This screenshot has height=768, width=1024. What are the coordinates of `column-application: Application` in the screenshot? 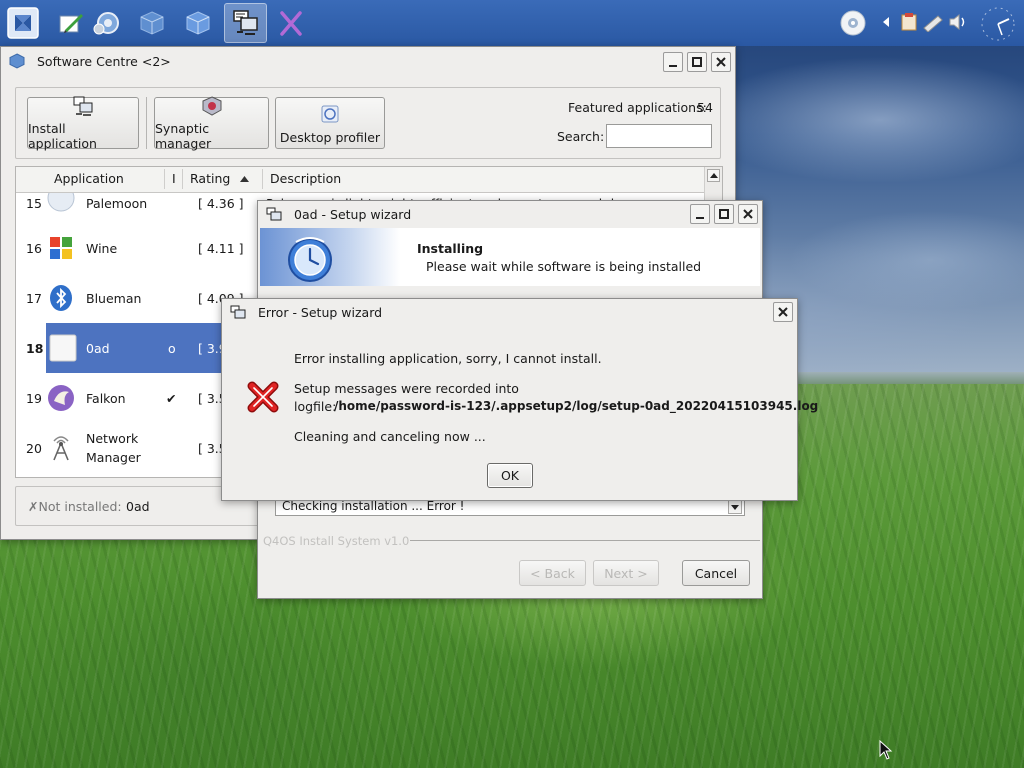 It's located at (89, 178).